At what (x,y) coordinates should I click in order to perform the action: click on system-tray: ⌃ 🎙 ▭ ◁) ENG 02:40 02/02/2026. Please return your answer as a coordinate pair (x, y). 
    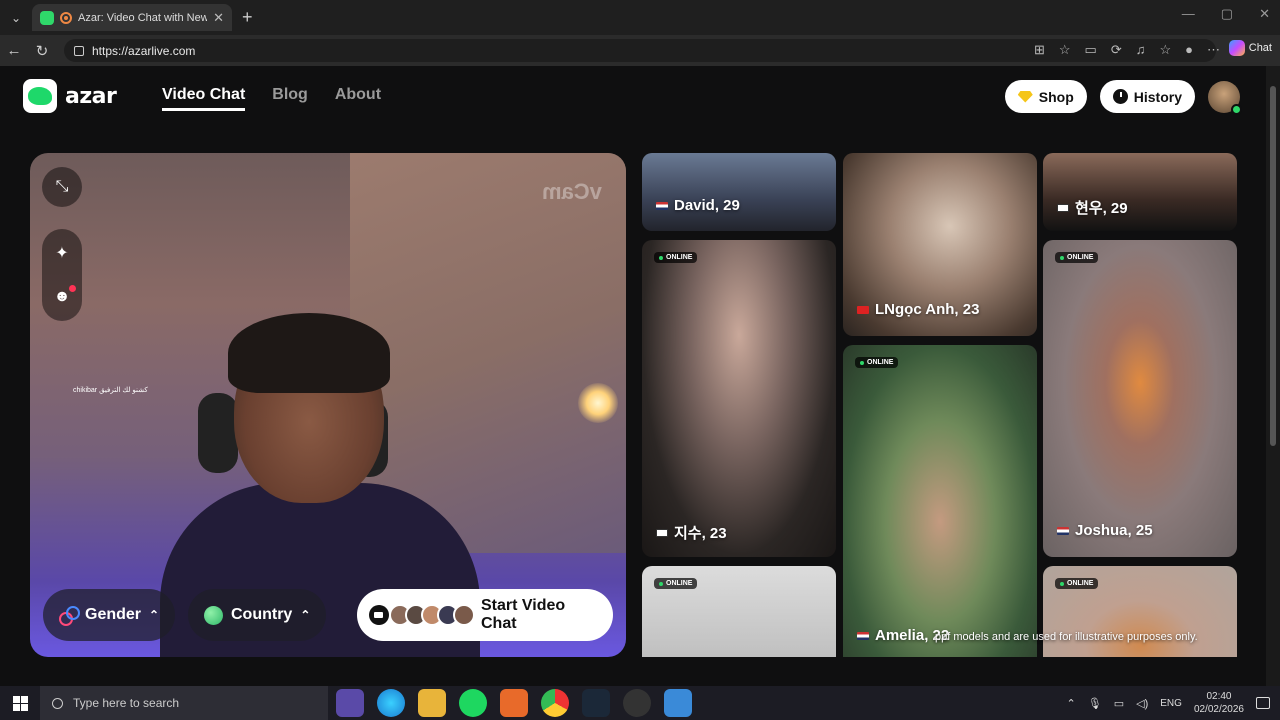
    Looking at the image, I should click on (1168, 703).